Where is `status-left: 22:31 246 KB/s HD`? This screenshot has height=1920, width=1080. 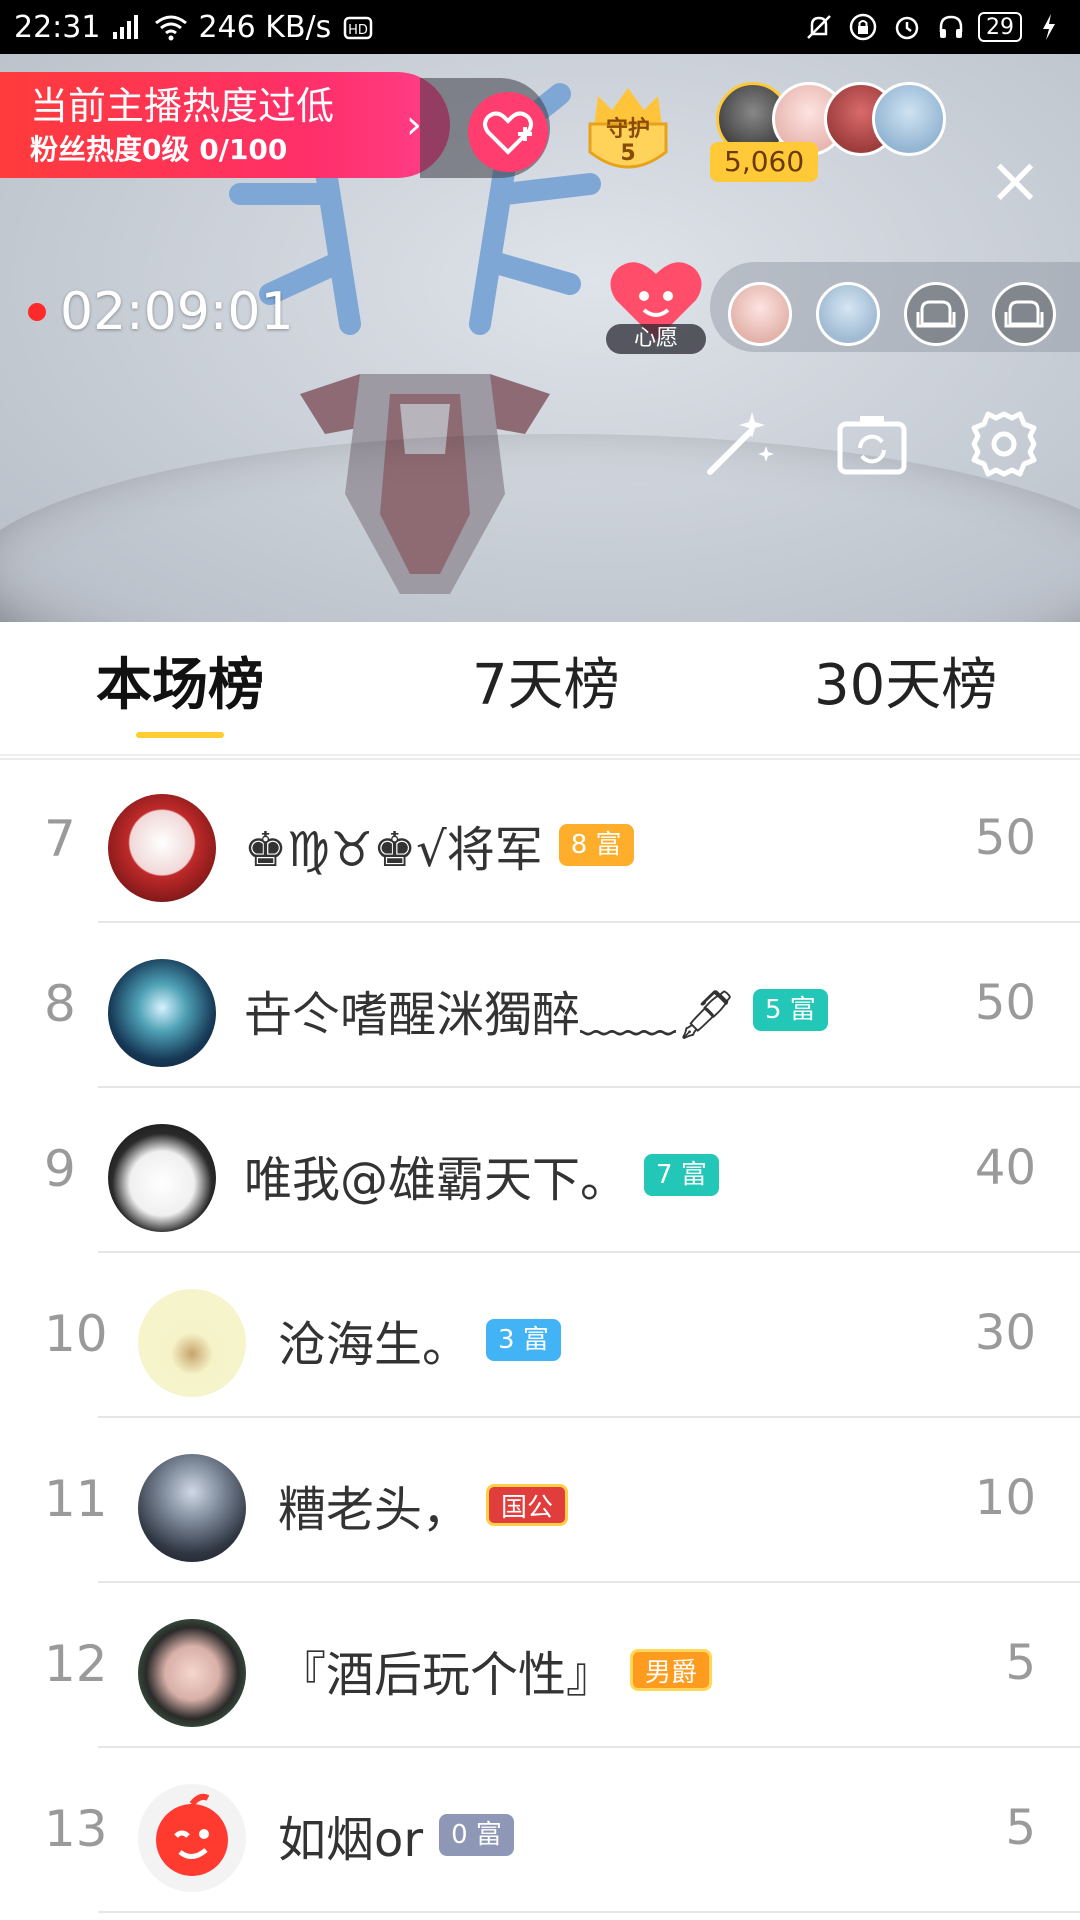
status-left: 22:31 246 KB/s HD is located at coordinates (194, 27).